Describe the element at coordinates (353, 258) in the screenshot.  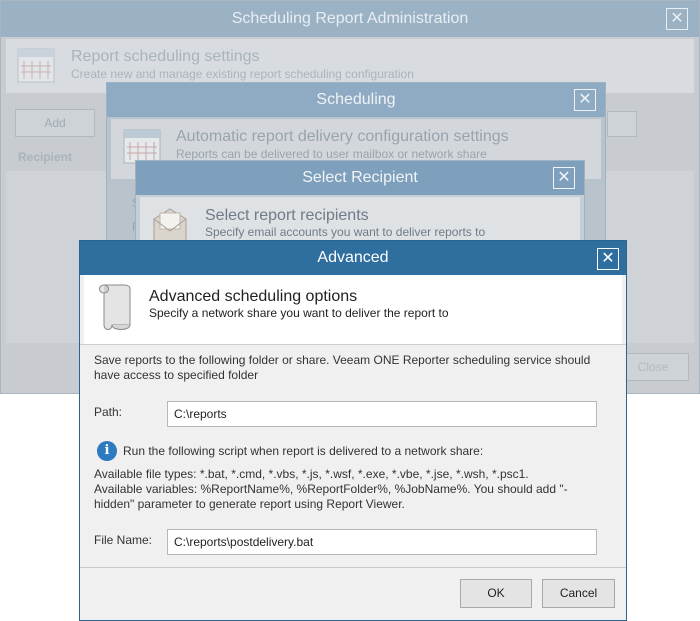
I see `dialog-title: Advanced` at that location.